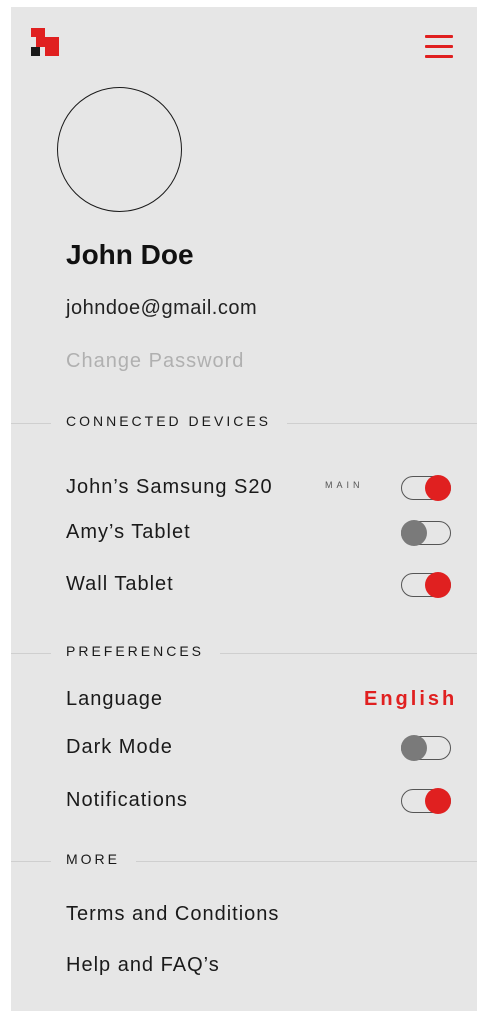 Image resolution: width=477 pixels, height=1011 pixels. I want to click on device-label-wall-tablet: Wall Tablet, so click(120, 584).